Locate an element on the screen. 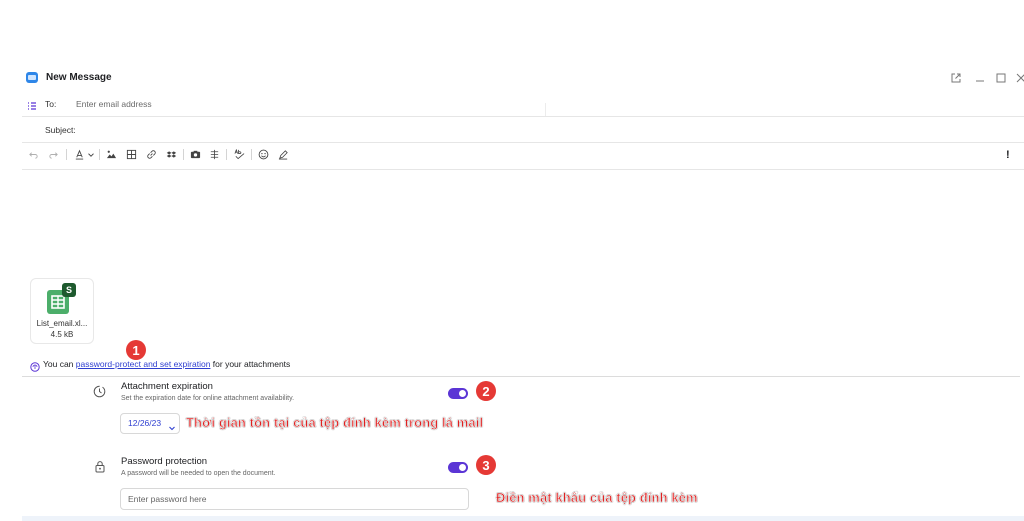 This screenshot has width=1024, height=521. notice-underline is located at coordinates (521, 376).